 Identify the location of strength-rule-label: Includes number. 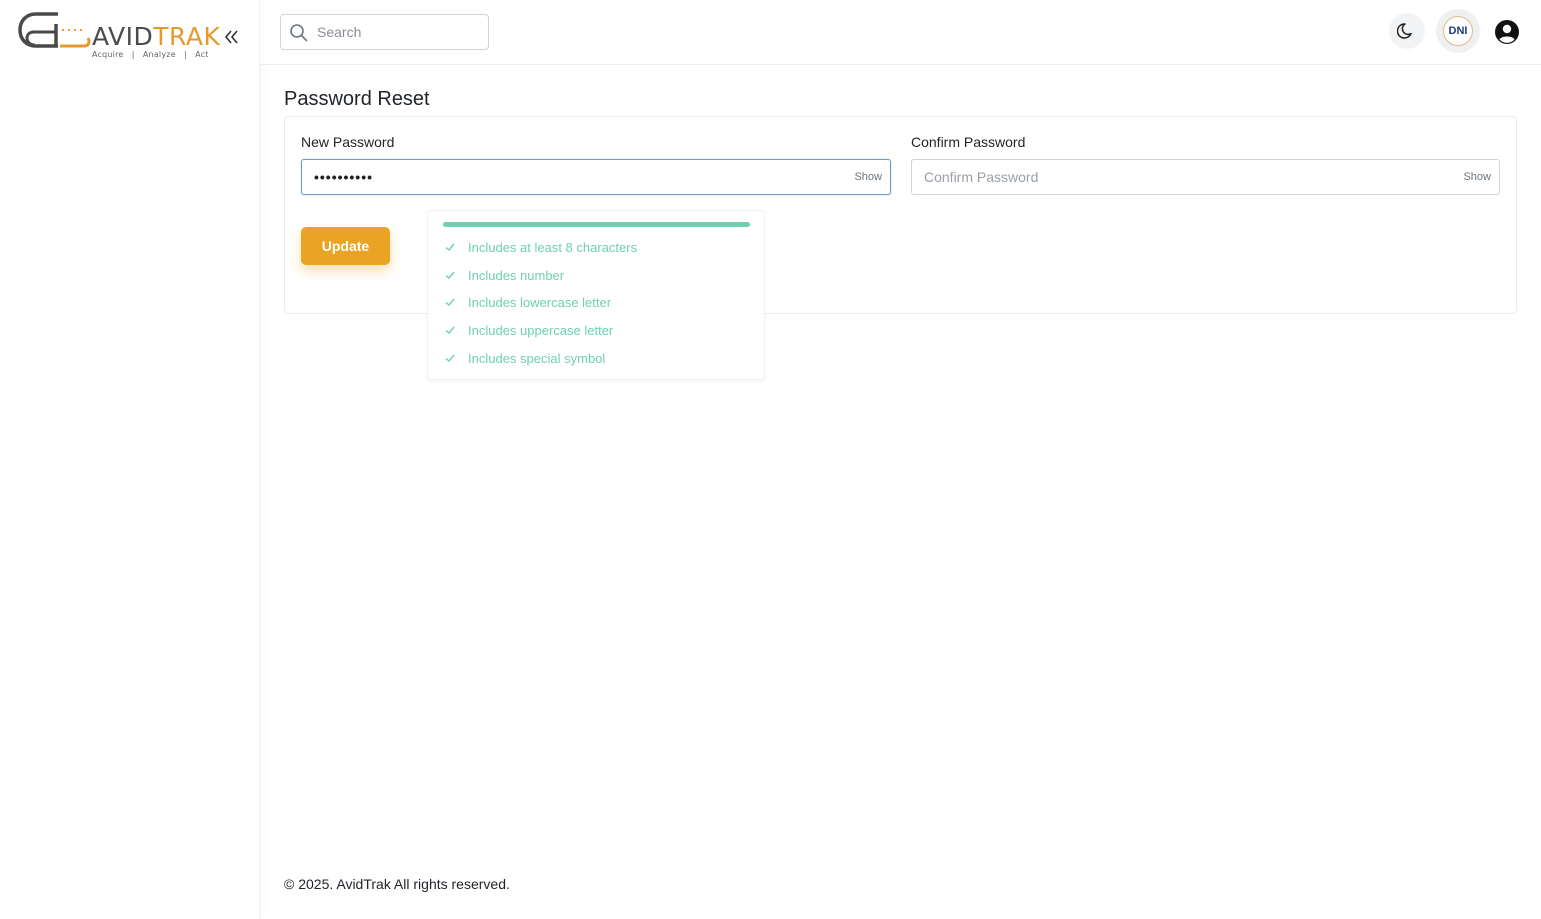
(516, 275).